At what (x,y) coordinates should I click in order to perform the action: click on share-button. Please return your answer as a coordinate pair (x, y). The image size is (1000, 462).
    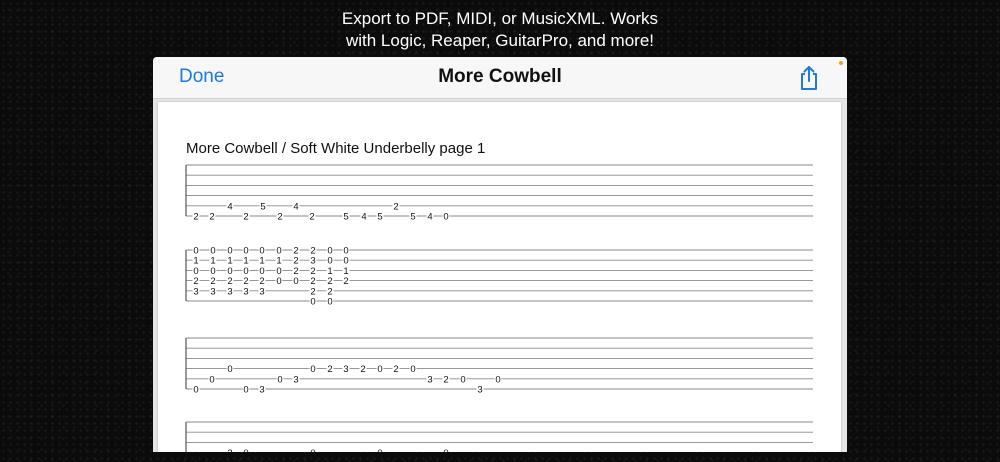
    Looking at the image, I should click on (809, 78).